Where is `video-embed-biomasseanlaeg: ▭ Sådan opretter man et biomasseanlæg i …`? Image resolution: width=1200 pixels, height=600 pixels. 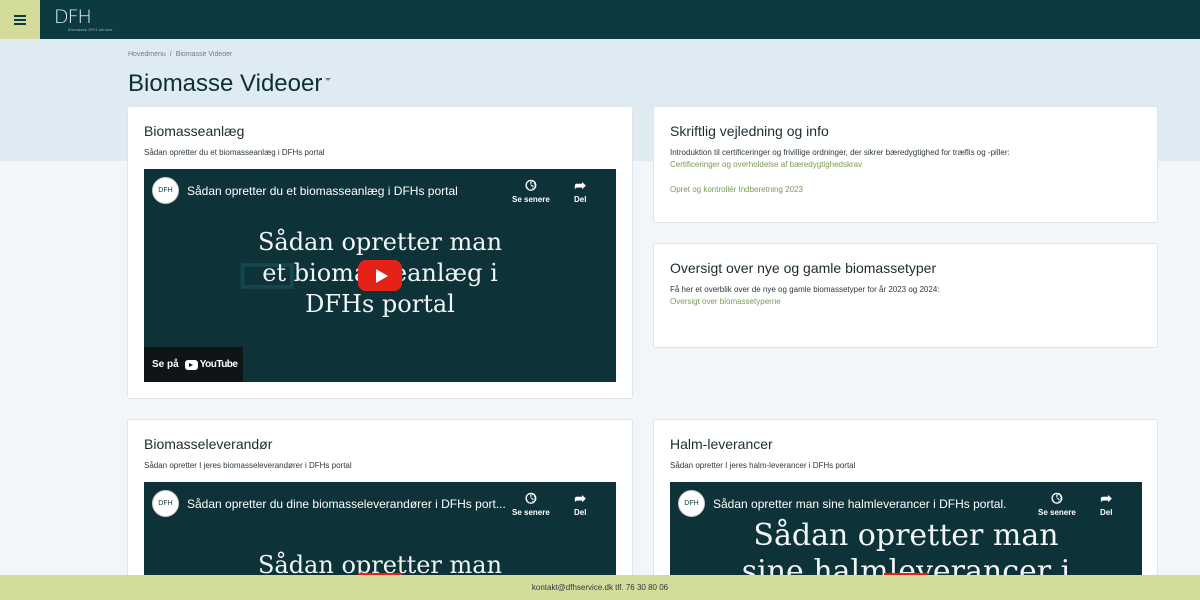
video-embed-biomasseanlaeg: ▭ Sådan opretter man et biomasseanlæg i … is located at coordinates (380, 275).